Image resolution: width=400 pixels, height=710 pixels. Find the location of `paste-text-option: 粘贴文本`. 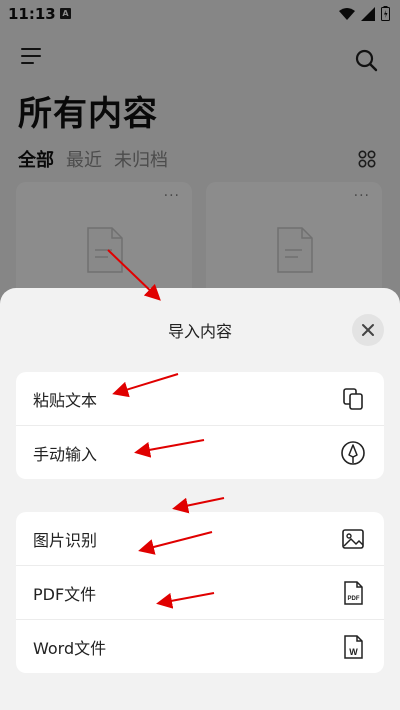

paste-text-option: 粘贴文本 is located at coordinates (200, 399).